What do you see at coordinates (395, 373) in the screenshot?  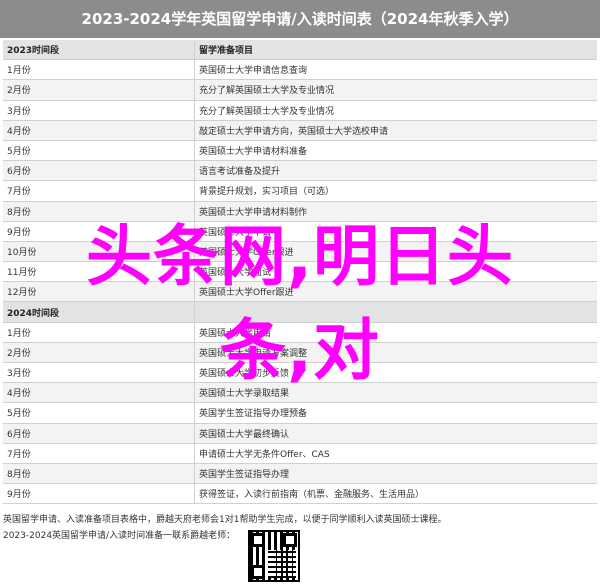 I see `cell-item: 英国硕士大学初步反馈` at bounding box center [395, 373].